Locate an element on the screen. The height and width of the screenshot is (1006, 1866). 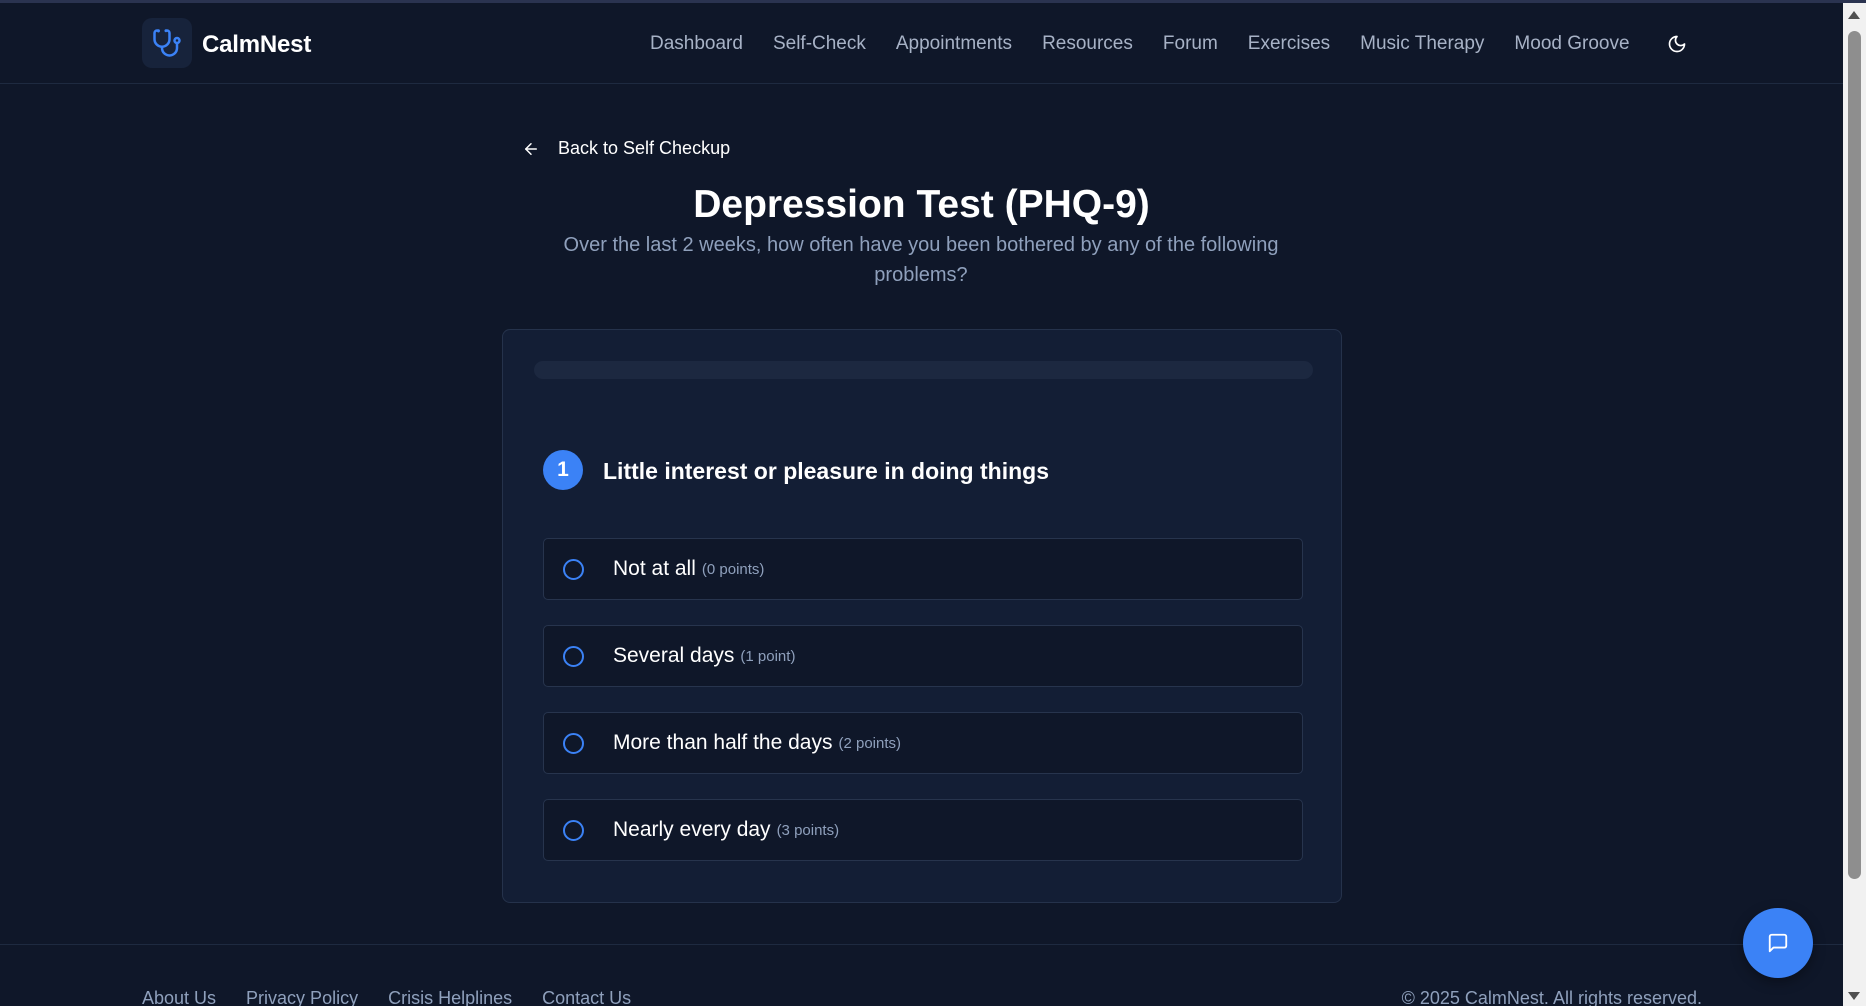
scroll-thumb is located at coordinates (1854, 455).